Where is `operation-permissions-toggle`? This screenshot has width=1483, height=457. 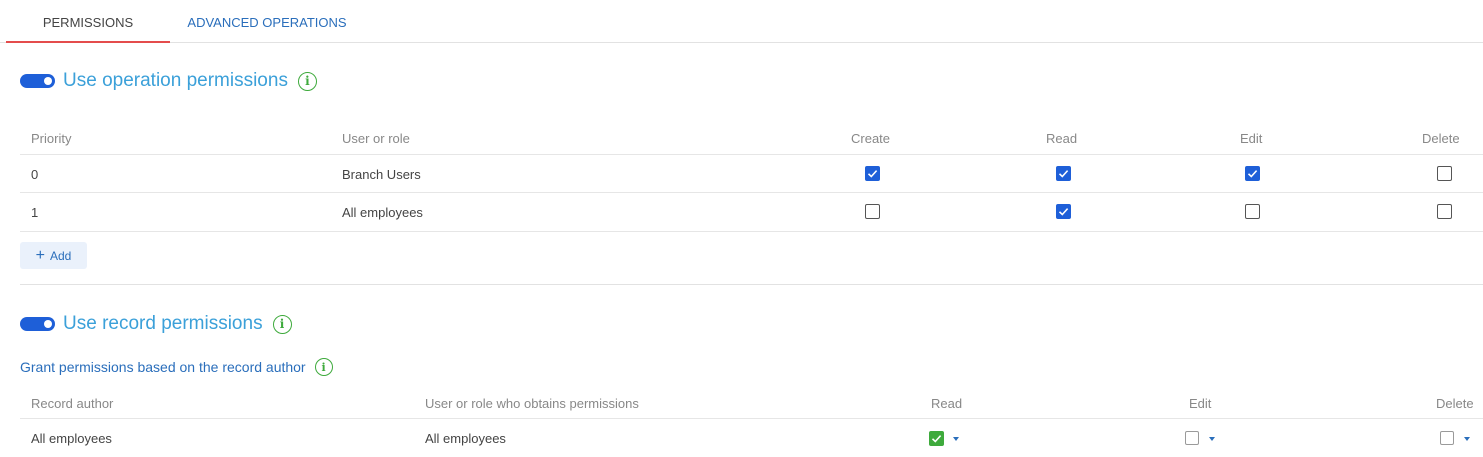 operation-permissions-toggle is located at coordinates (37, 81).